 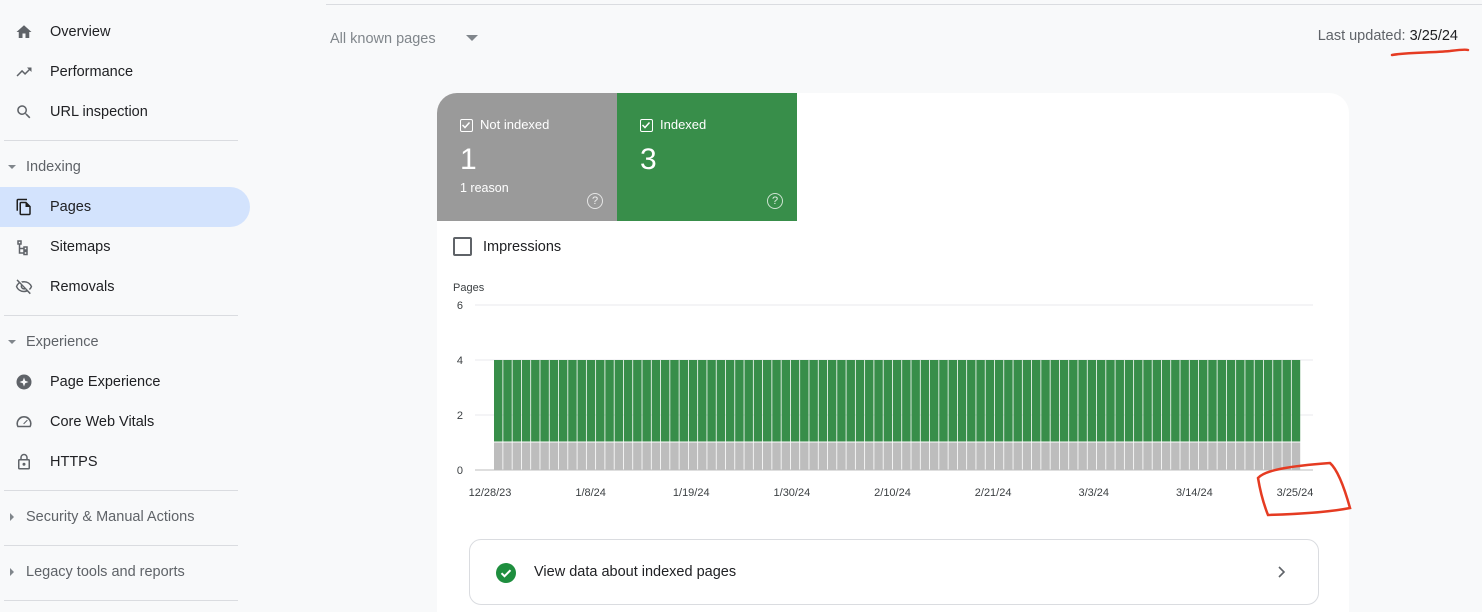 I want to click on section-label: Indexing, so click(x=53, y=167).